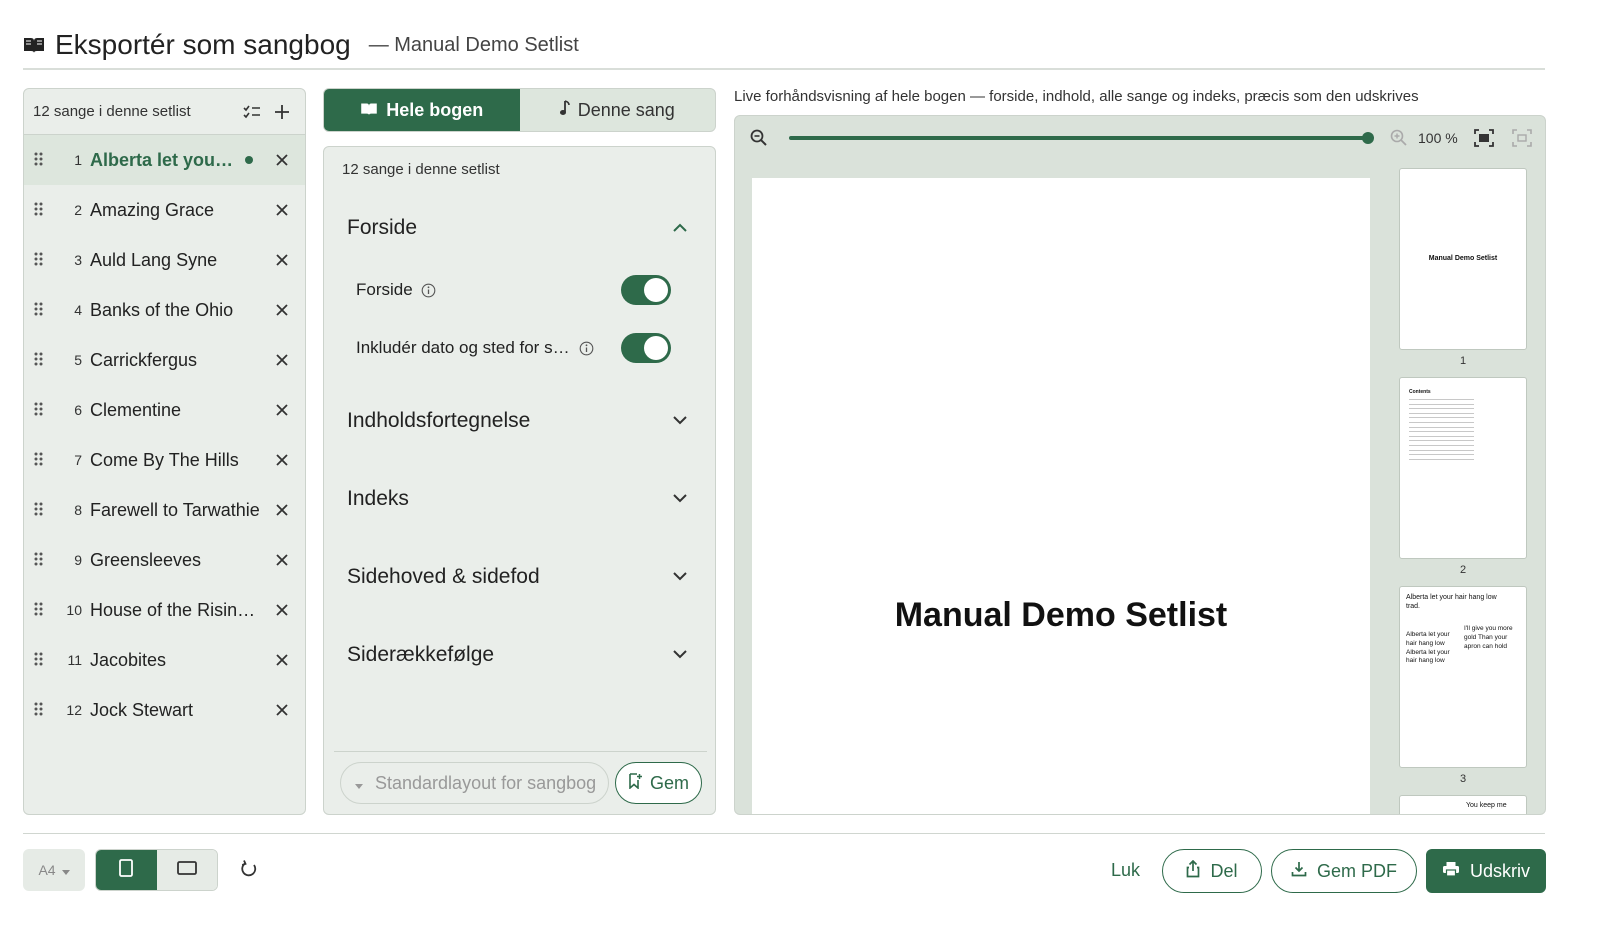 This screenshot has height=935, width=1600. Describe the element at coordinates (164, 410) in the screenshot. I see `song-row: 6 Clementine` at that location.